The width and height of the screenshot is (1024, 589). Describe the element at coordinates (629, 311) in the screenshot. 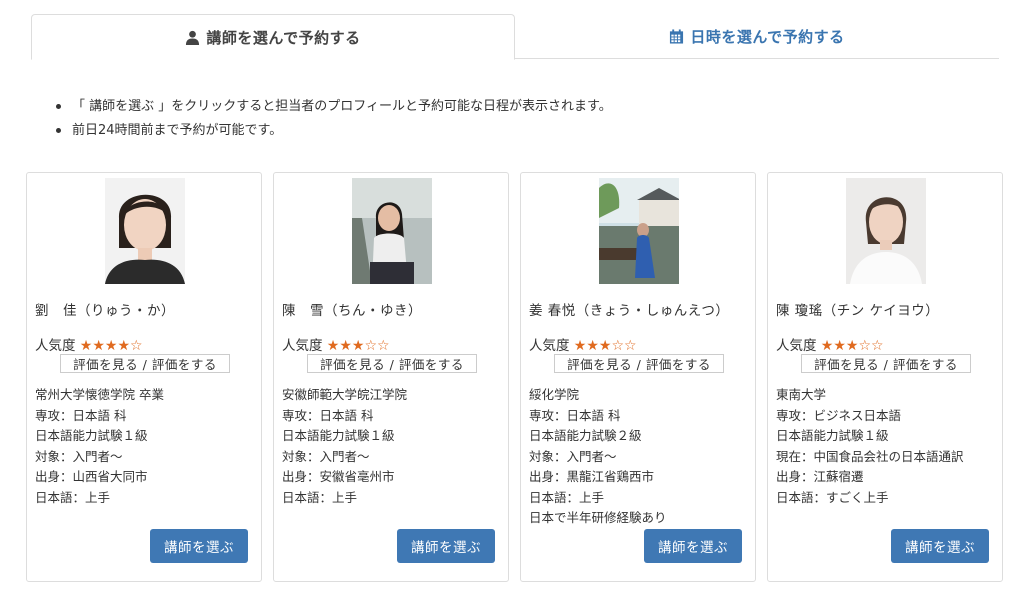

I see `teacher-name: 姜 春悦（きょう・しゅんえつ）` at that location.